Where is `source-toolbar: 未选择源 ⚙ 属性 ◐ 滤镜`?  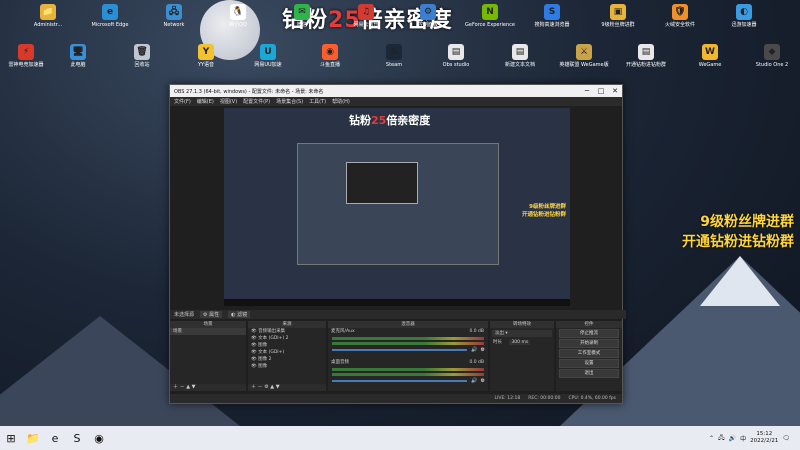
source-toolbar: 未选择源 ⚙ 属性 ◐ 滤镜 is located at coordinates (398, 314).